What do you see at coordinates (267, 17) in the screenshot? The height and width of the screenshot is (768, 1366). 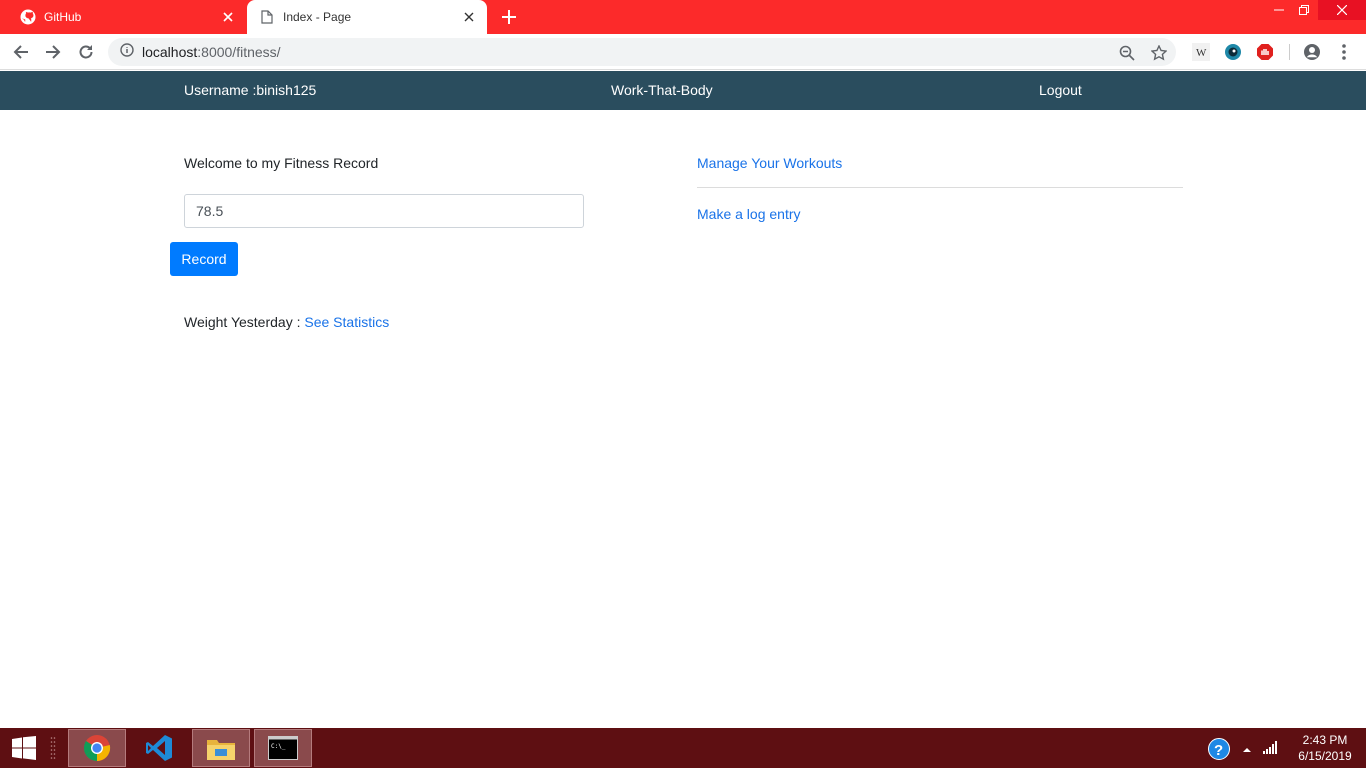 I see `page-icon` at bounding box center [267, 17].